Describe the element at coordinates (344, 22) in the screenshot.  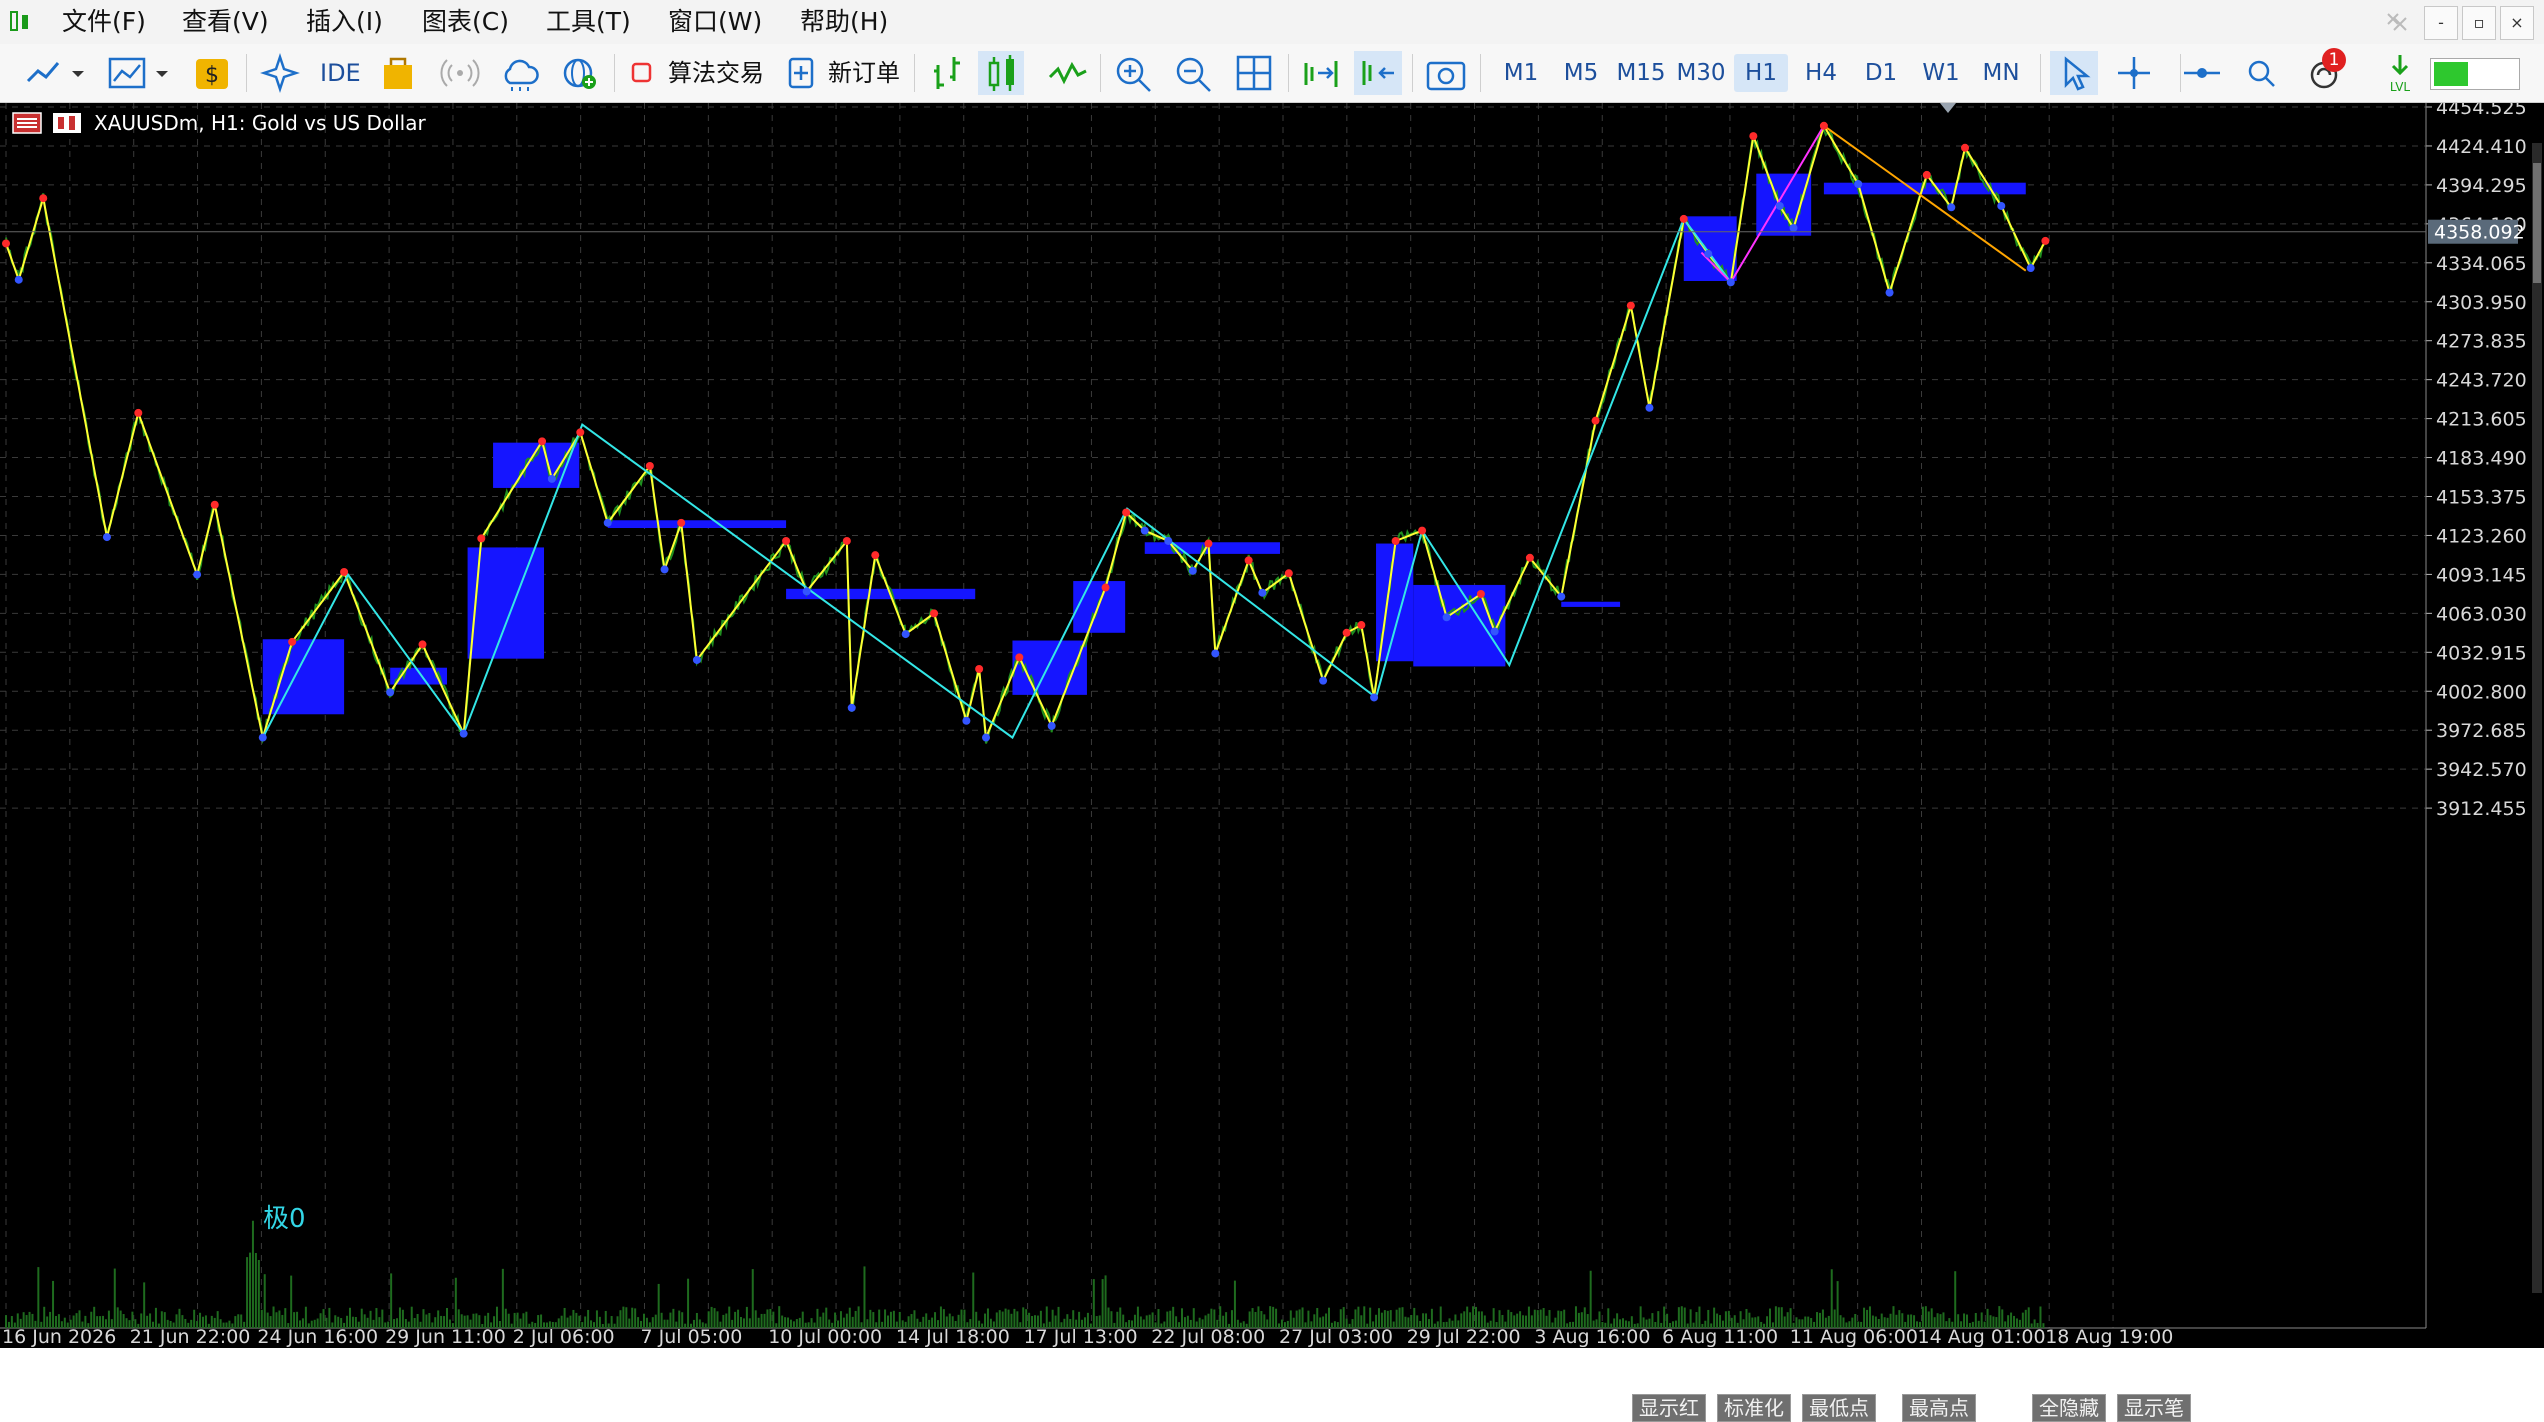
I see `menu-insert: 插入(I)` at that location.